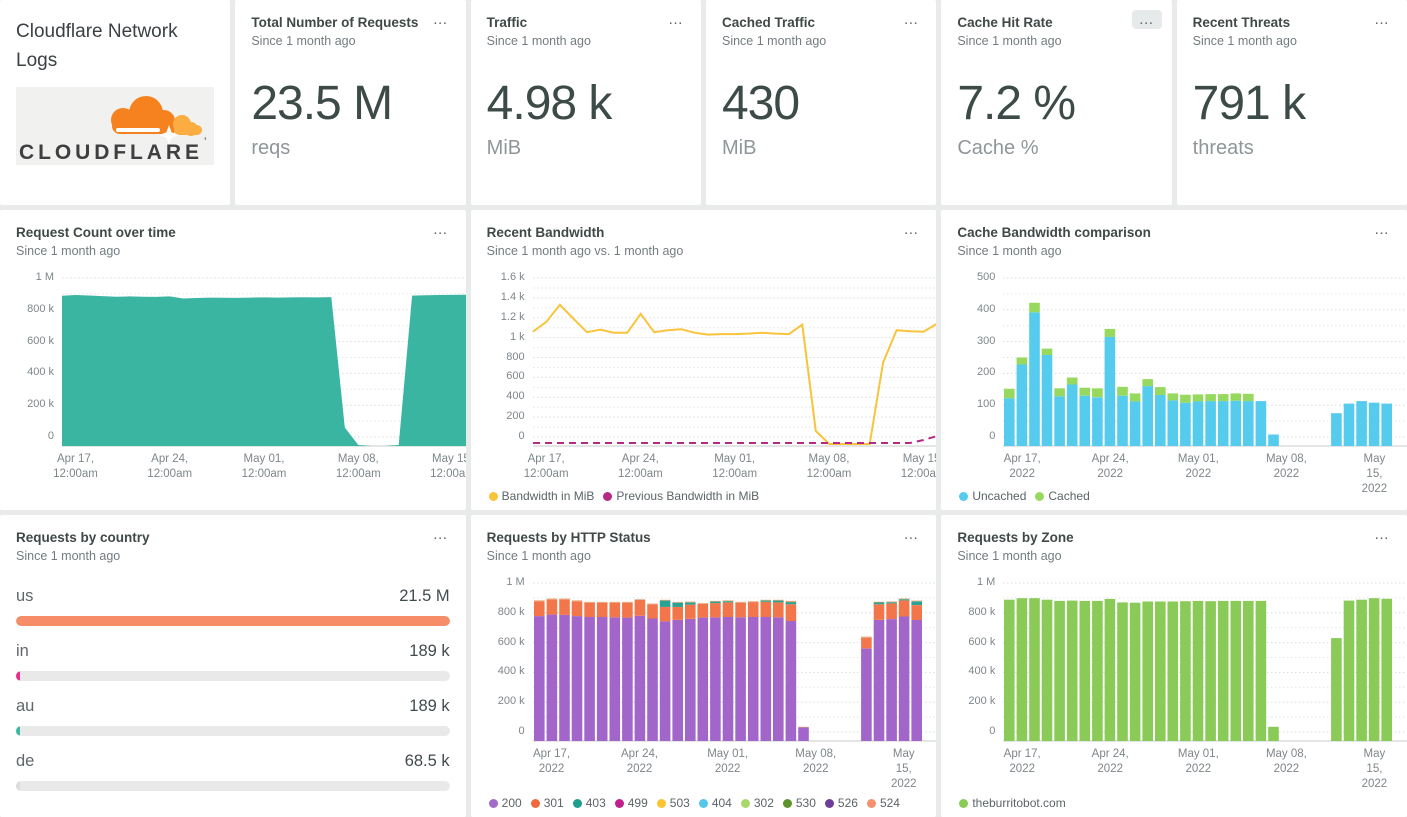  What do you see at coordinates (986, 277) in the screenshot?
I see `y-axis-label: 500` at bounding box center [986, 277].